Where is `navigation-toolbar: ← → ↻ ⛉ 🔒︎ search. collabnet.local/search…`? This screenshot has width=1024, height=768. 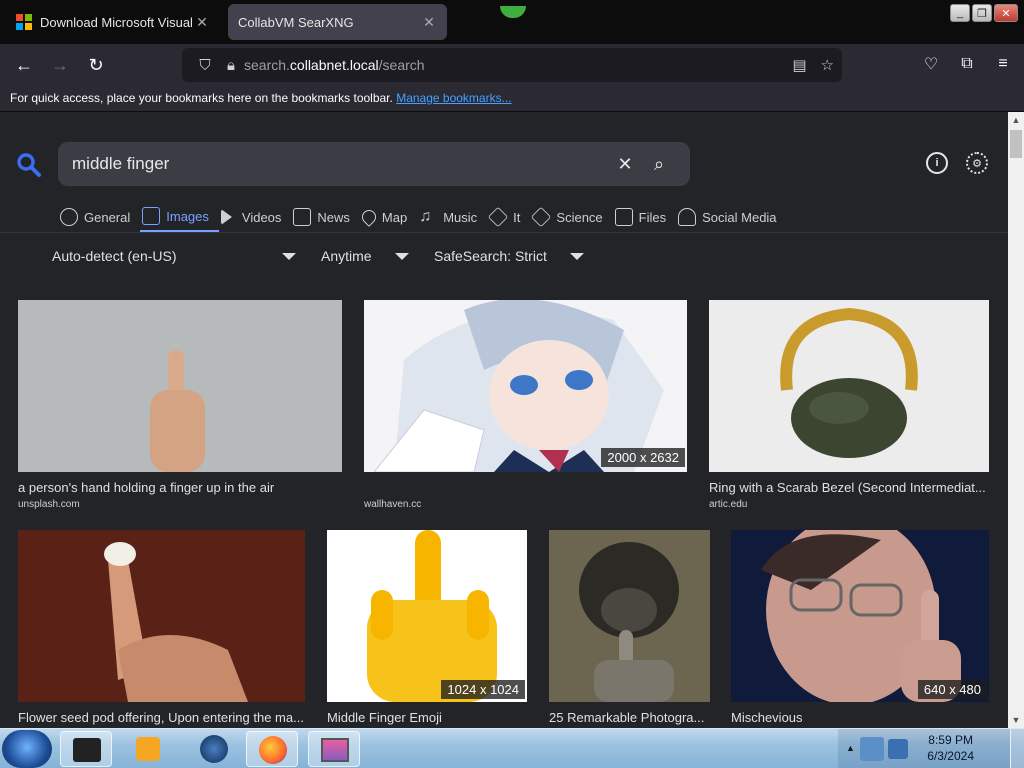
navigation-toolbar: ← → ↻ ⛉ 🔒︎ search. collabnet.local/search… is located at coordinates (512, 65).